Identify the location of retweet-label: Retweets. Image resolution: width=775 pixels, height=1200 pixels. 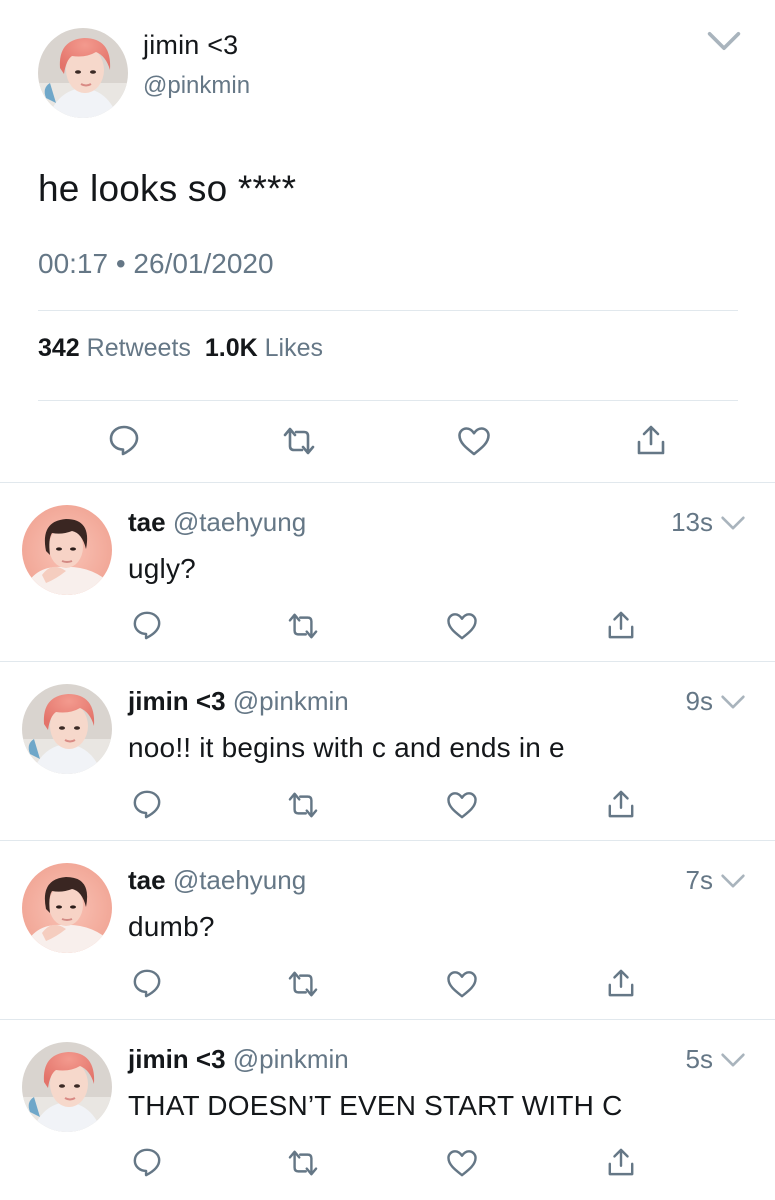
(138, 348).